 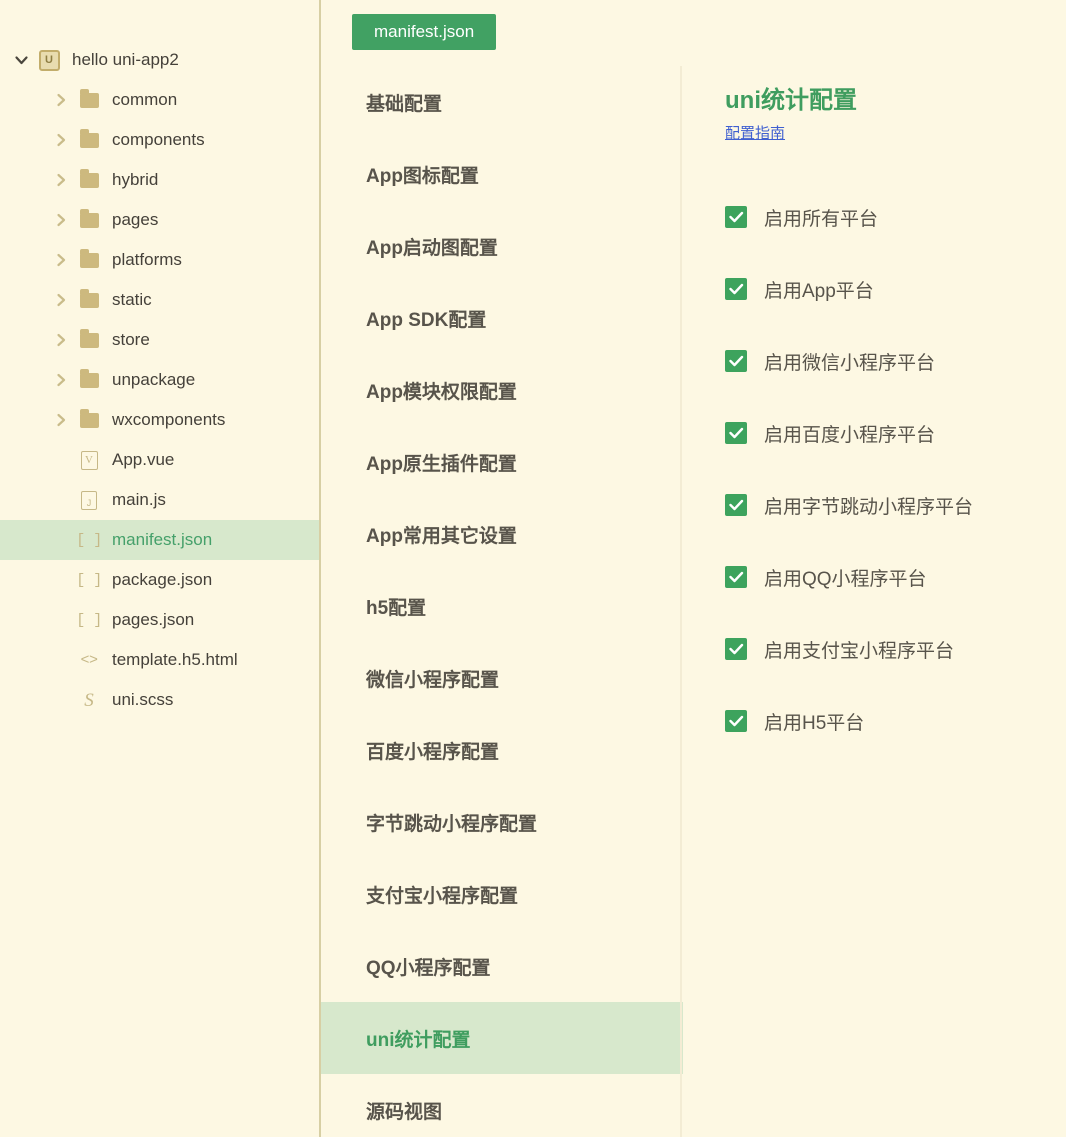 I want to click on config-guide-link: 配置指南, so click(x=755, y=132).